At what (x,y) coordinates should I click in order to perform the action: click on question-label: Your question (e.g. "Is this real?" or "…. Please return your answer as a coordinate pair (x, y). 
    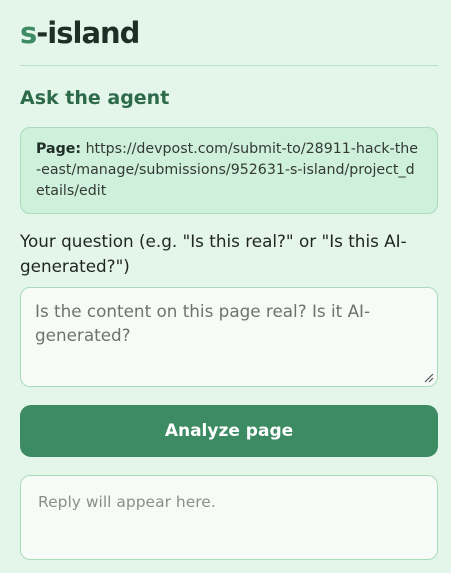
    Looking at the image, I should click on (213, 253).